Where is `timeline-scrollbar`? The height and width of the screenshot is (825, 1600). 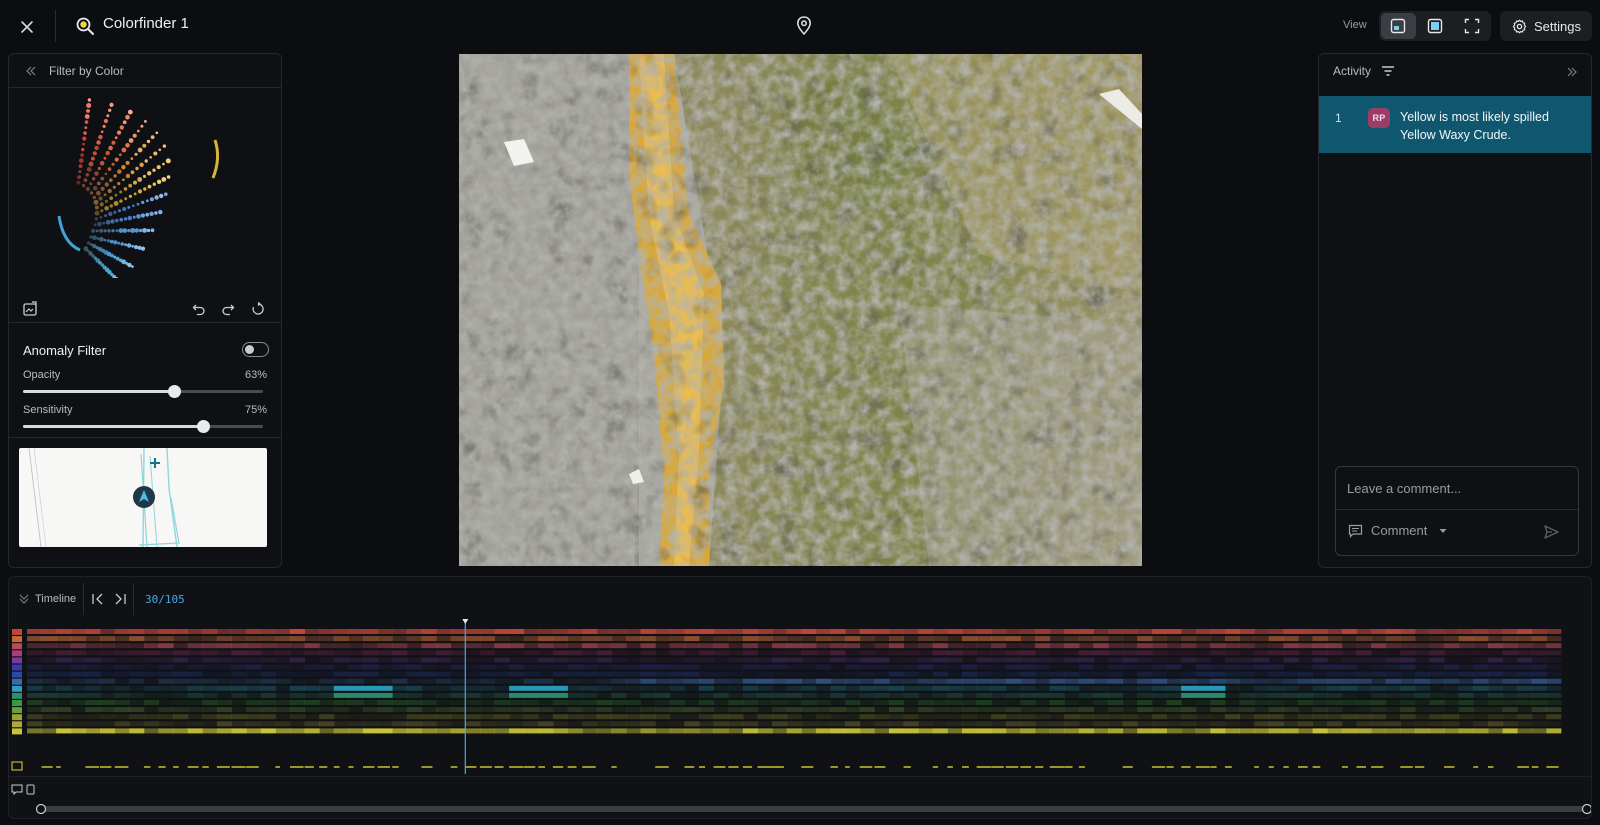
timeline-scrollbar is located at coordinates (813, 809).